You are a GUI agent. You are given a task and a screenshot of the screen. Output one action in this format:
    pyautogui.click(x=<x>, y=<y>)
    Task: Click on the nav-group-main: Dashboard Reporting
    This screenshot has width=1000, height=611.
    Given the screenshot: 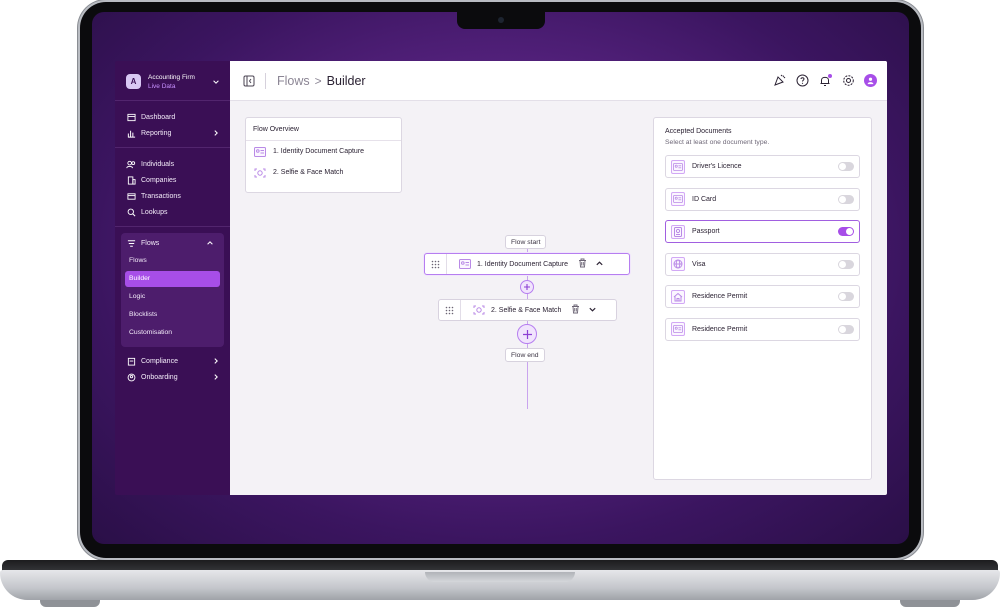 What is the action you would take?
    pyautogui.click(x=172, y=124)
    